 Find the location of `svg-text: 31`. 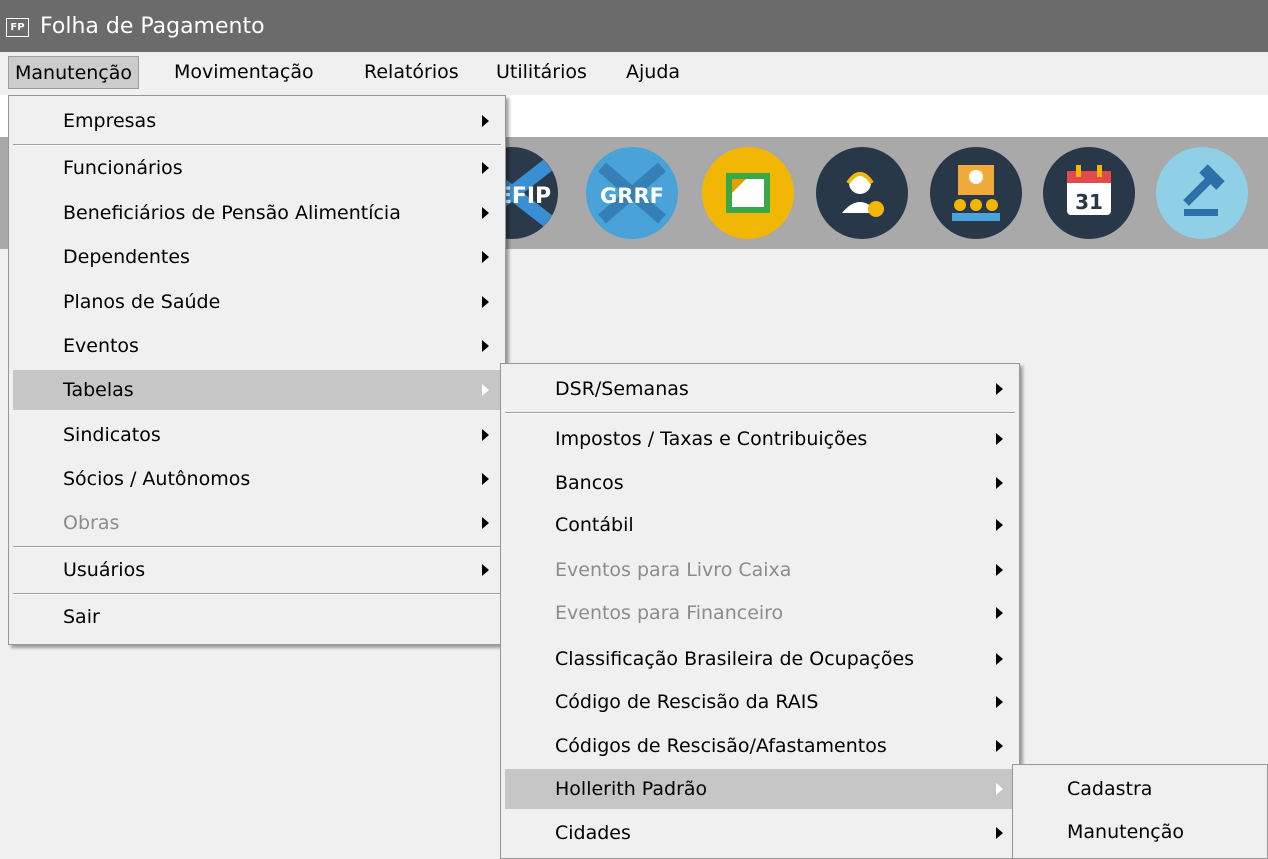

svg-text: 31 is located at coordinates (1089, 202).